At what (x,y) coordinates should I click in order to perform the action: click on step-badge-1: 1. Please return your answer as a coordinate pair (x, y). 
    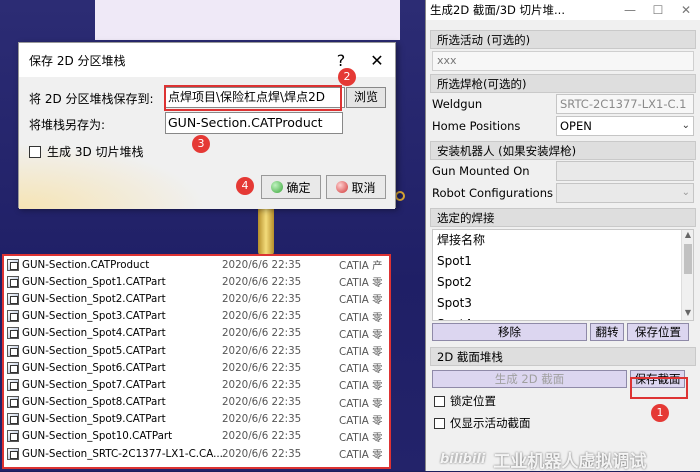
    Looking at the image, I should click on (660, 413).